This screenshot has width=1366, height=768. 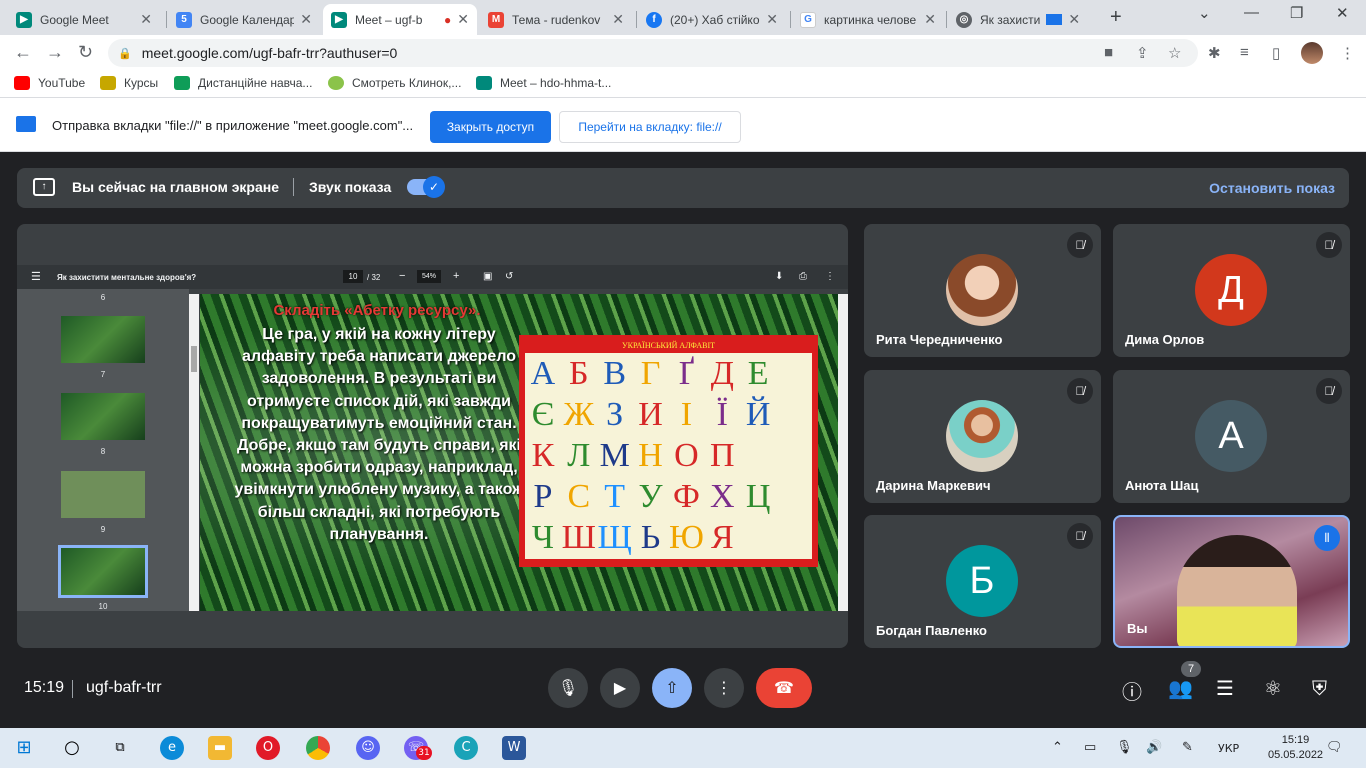 I want to click on language-indicator: УКР, so click(x=1228, y=748).